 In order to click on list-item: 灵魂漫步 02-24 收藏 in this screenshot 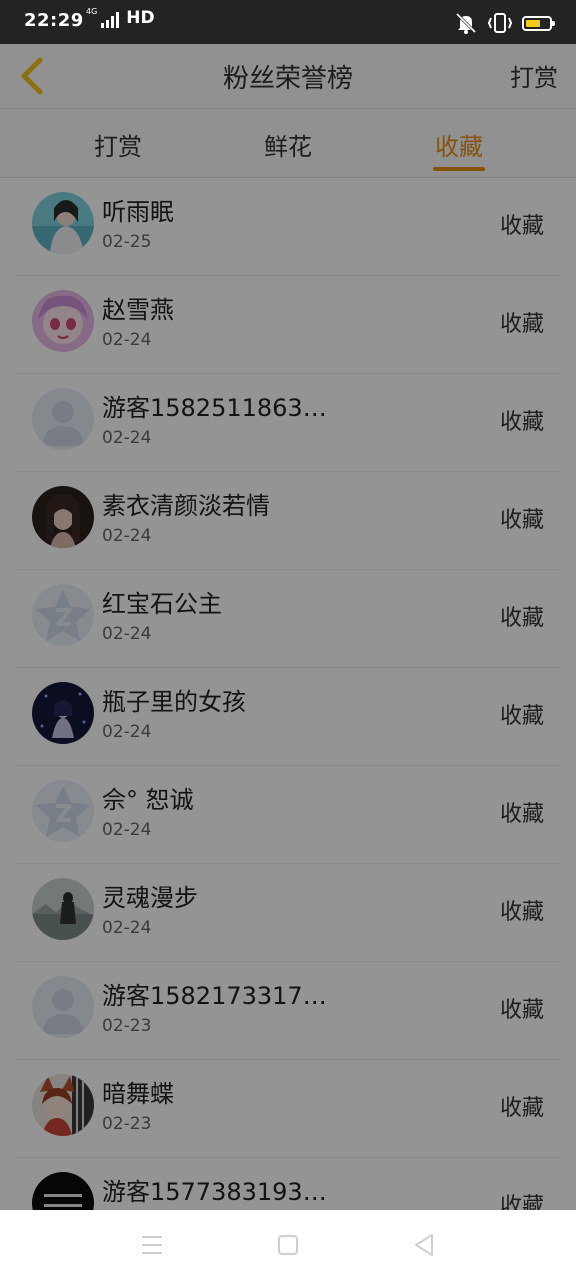, I will do `click(288, 913)`.